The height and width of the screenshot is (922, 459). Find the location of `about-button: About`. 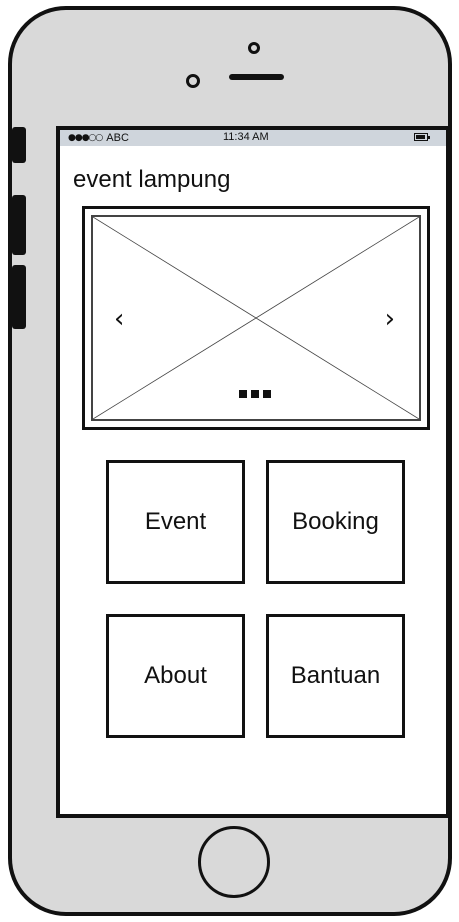

about-button: About is located at coordinates (175, 676).